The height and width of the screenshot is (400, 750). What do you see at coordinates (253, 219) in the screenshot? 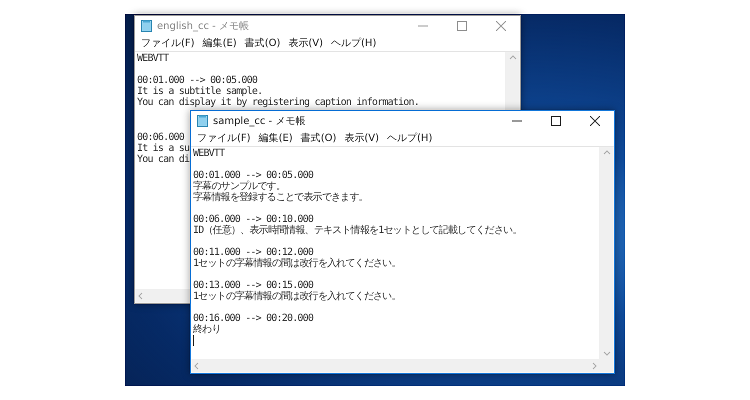
I see `text-line: 00:06.000 --> 00:10.000` at bounding box center [253, 219].